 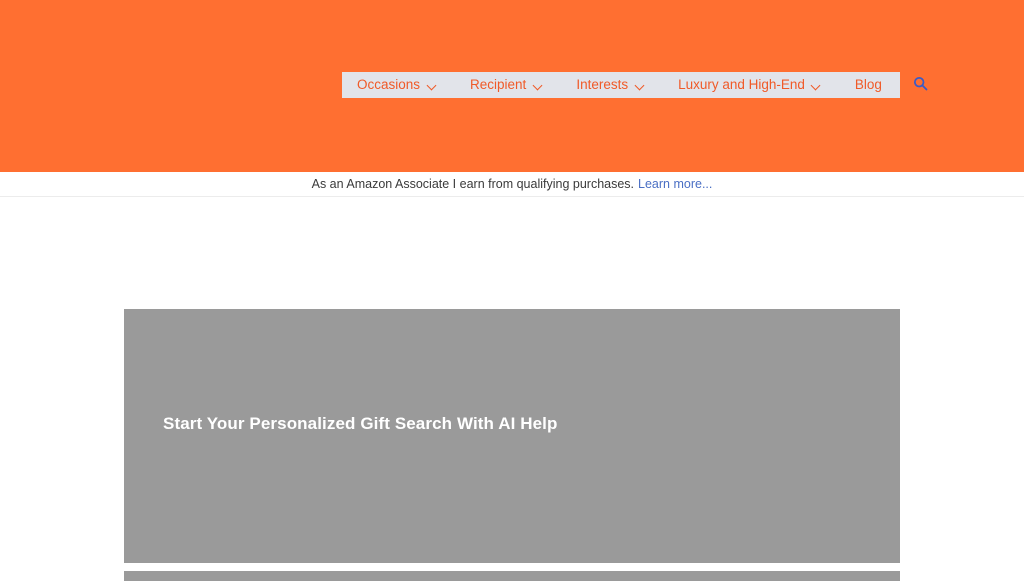 I want to click on search-button, so click(x=921, y=85).